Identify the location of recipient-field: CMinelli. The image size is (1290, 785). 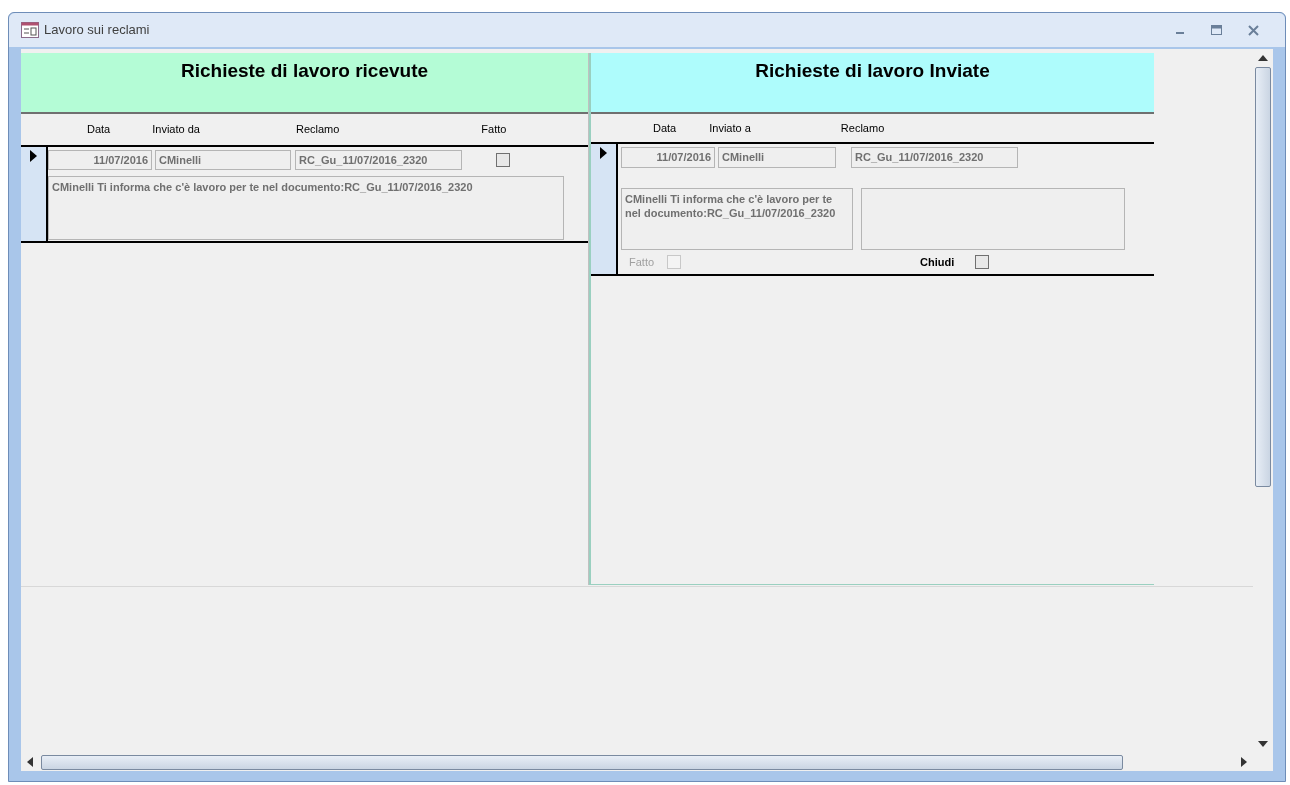
(777, 157).